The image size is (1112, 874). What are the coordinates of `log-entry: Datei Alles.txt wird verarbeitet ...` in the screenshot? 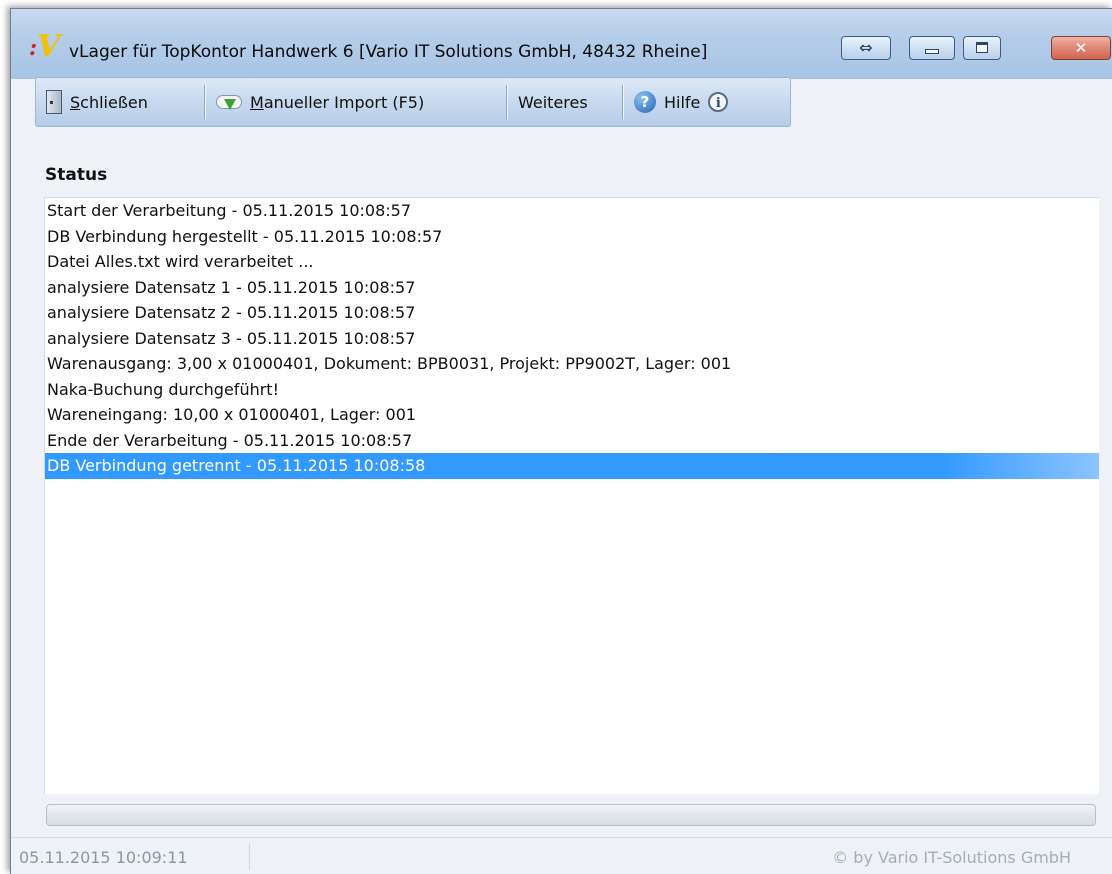 It's located at (572, 262).